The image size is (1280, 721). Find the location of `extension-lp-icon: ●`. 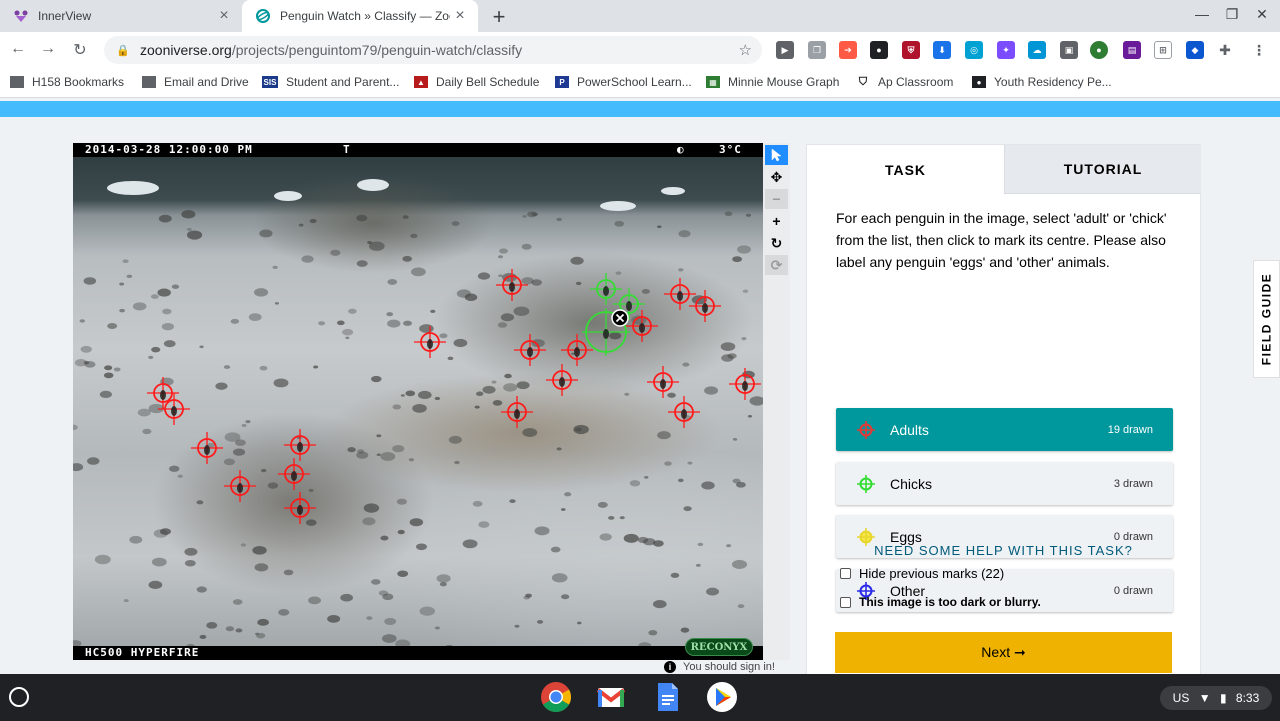

extension-lp-icon: ● is located at coordinates (1099, 50).